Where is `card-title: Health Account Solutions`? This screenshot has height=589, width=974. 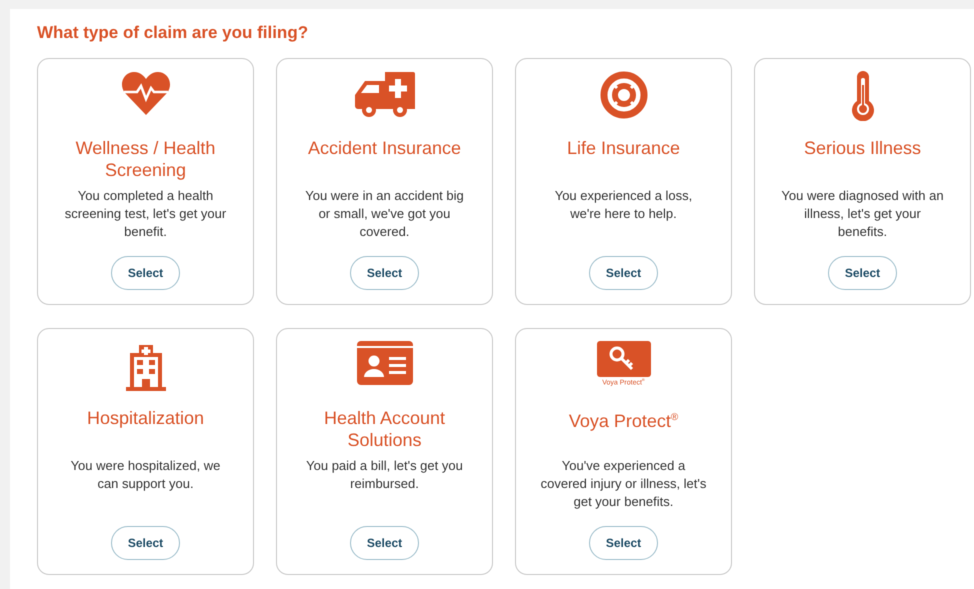
card-title: Health Account Solutions is located at coordinates (385, 429).